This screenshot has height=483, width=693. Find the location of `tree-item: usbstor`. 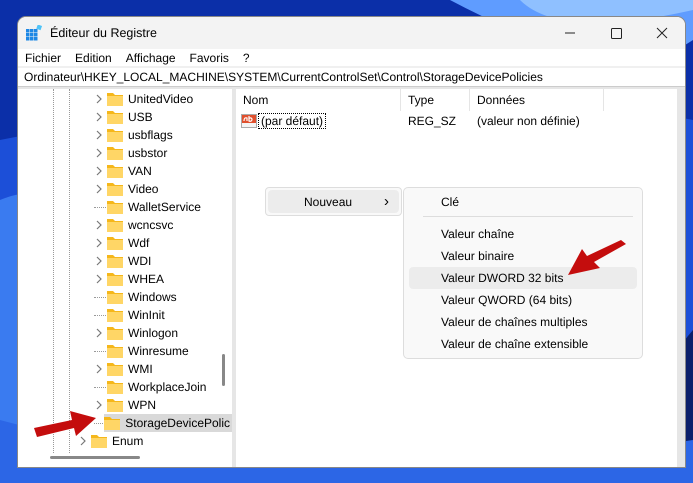

tree-item: usbstor is located at coordinates (138, 153).